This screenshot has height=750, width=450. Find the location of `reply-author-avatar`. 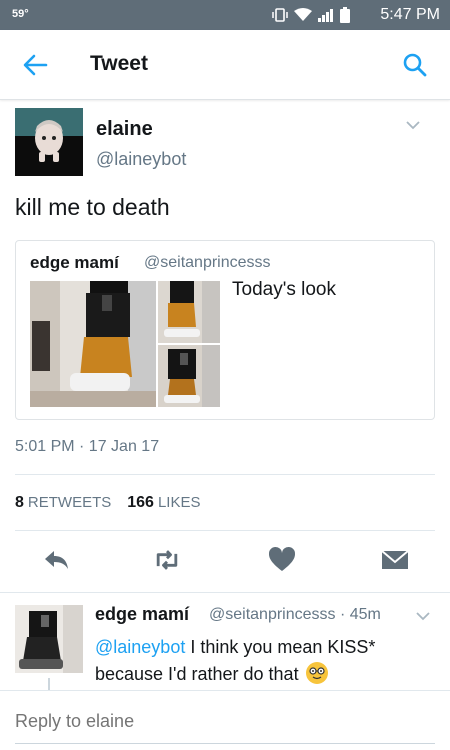

reply-author-avatar is located at coordinates (49, 639).